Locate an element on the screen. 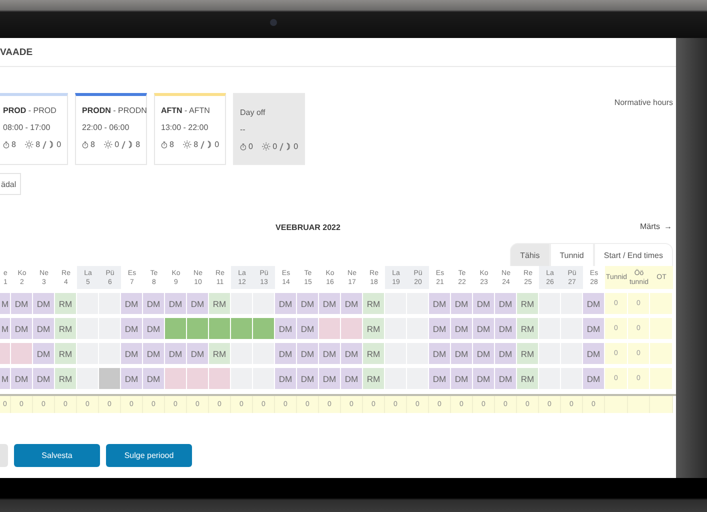 This screenshot has height=512, width=707. shift-card: PRODN - PRODN 22:00 - 06:00 8 0 8 is located at coordinates (111, 129).